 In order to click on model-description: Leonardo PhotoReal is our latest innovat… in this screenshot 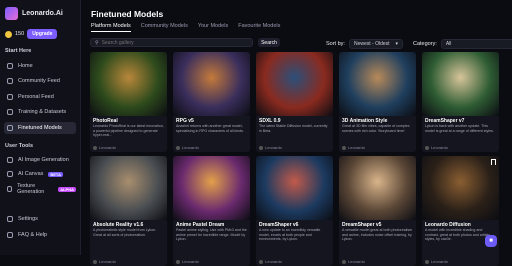, I will do `click(128, 130)`.